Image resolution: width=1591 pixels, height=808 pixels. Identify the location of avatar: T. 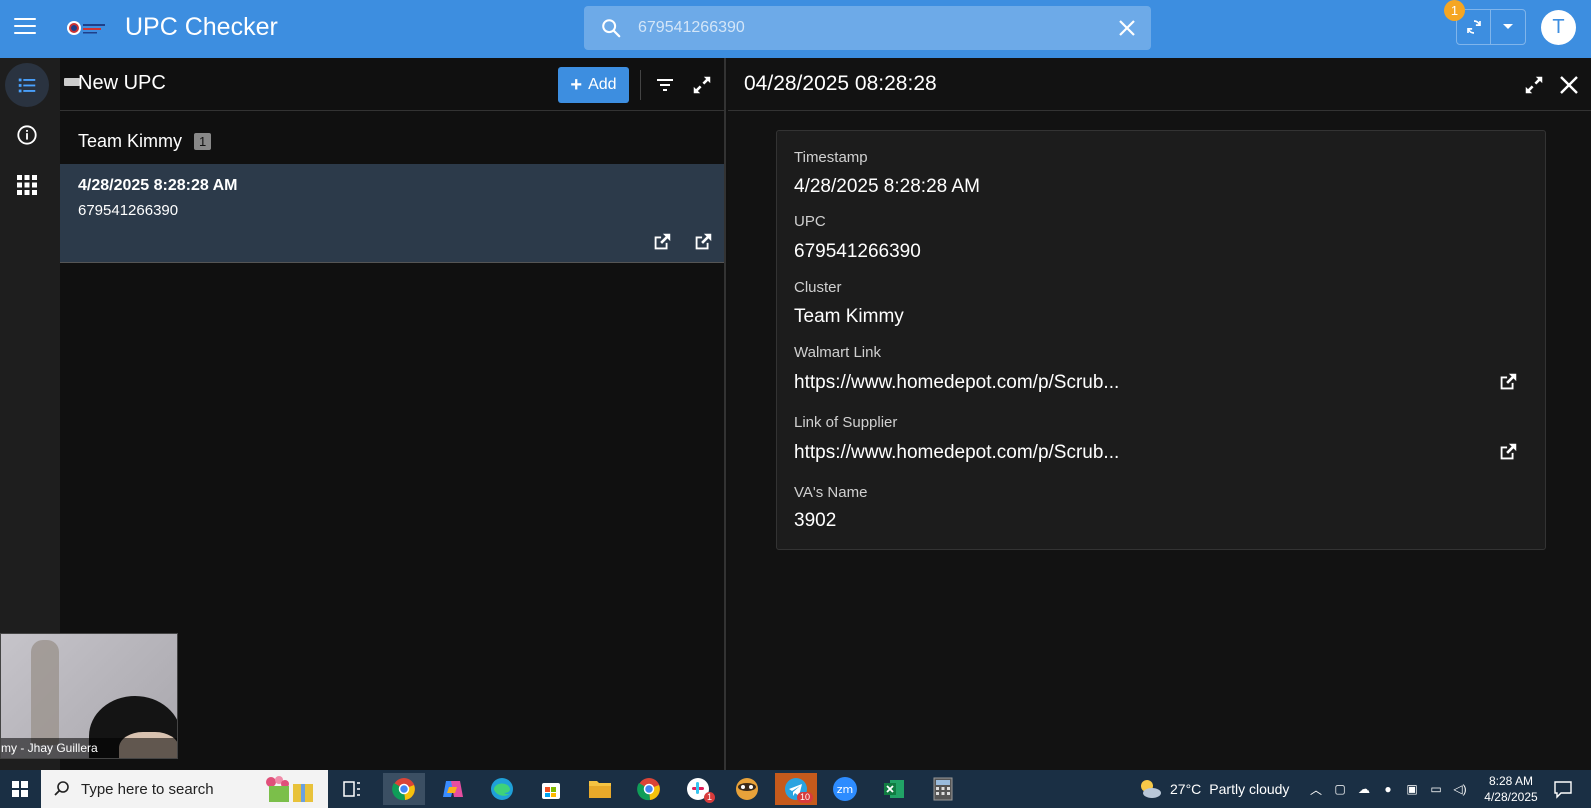
(1558, 27).